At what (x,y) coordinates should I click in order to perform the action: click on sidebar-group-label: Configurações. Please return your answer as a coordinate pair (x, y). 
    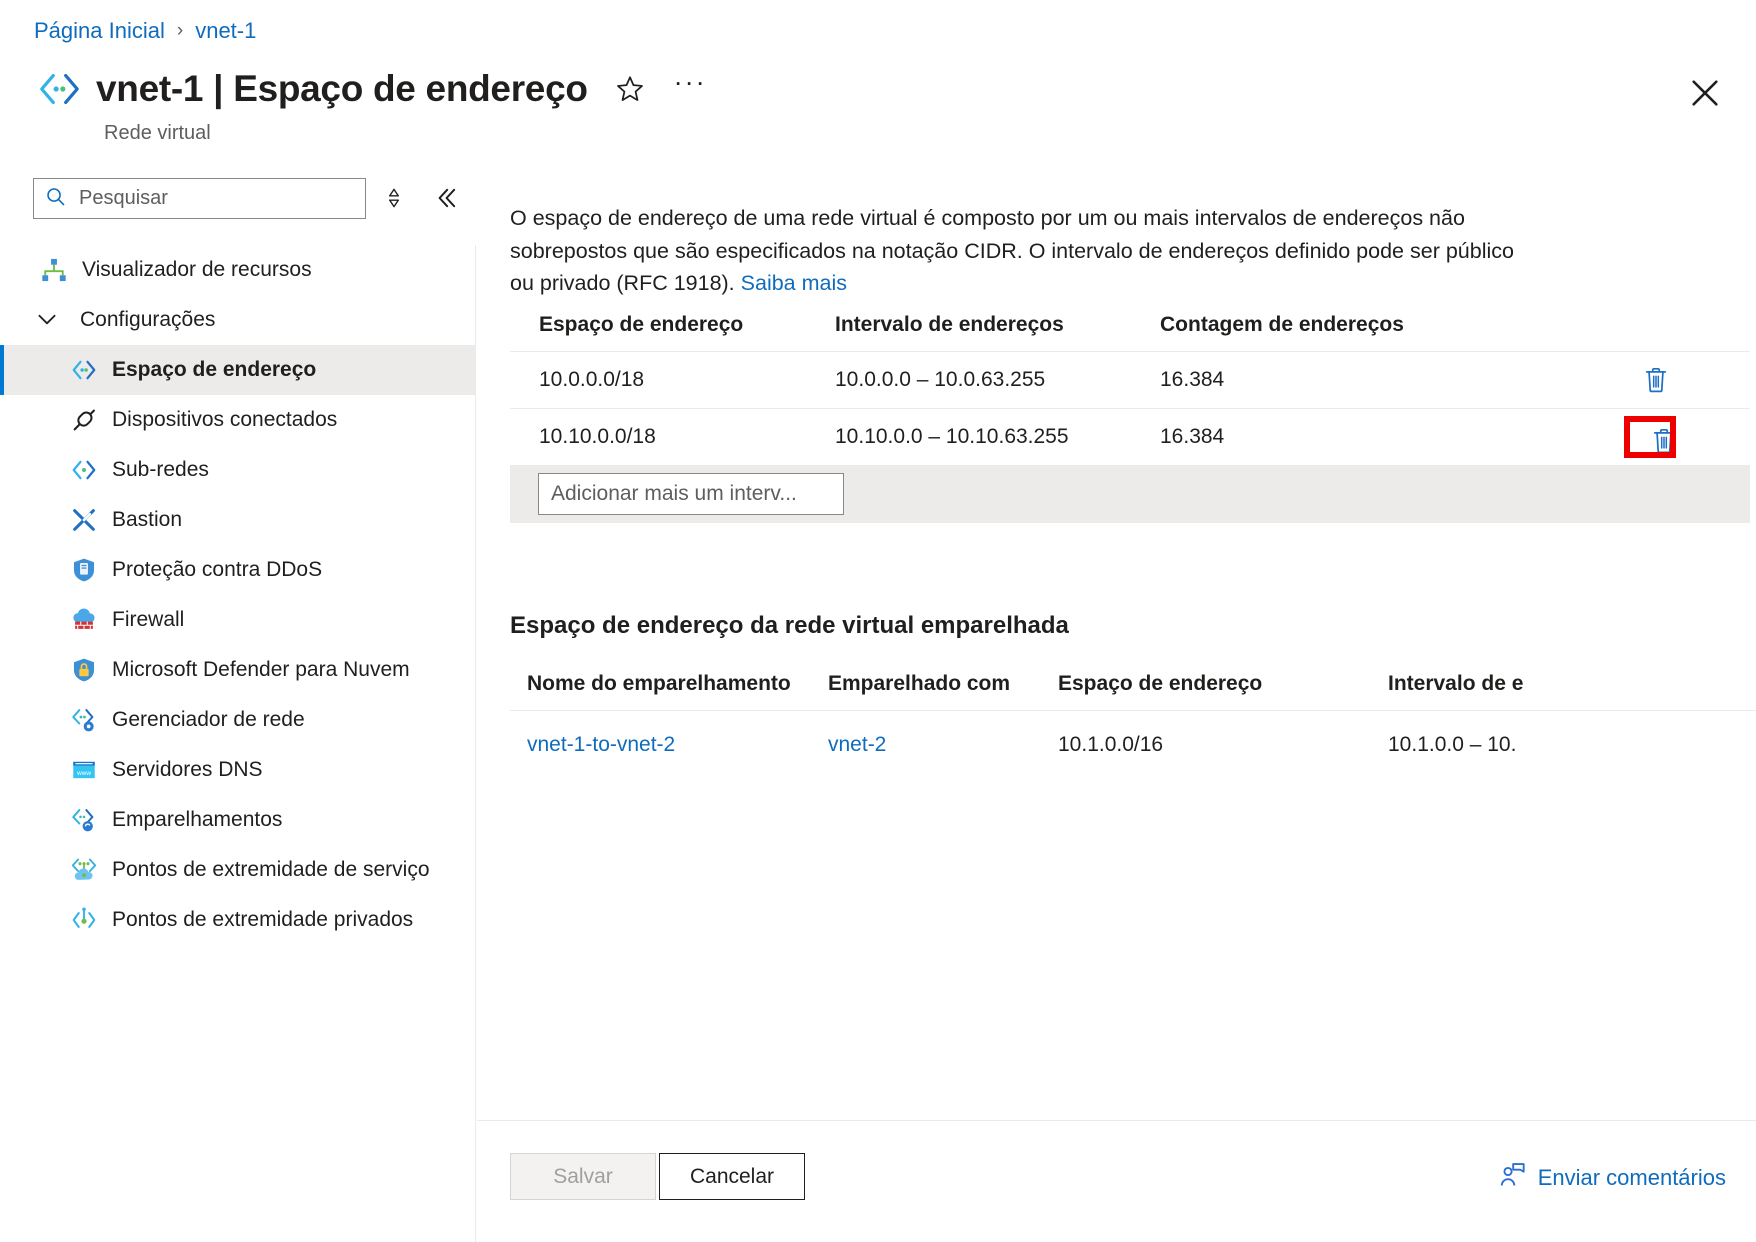
    Looking at the image, I should click on (148, 320).